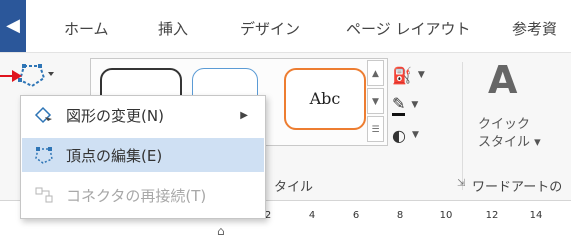  I want to click on shape-style-3: Abc, so click(325, 99).